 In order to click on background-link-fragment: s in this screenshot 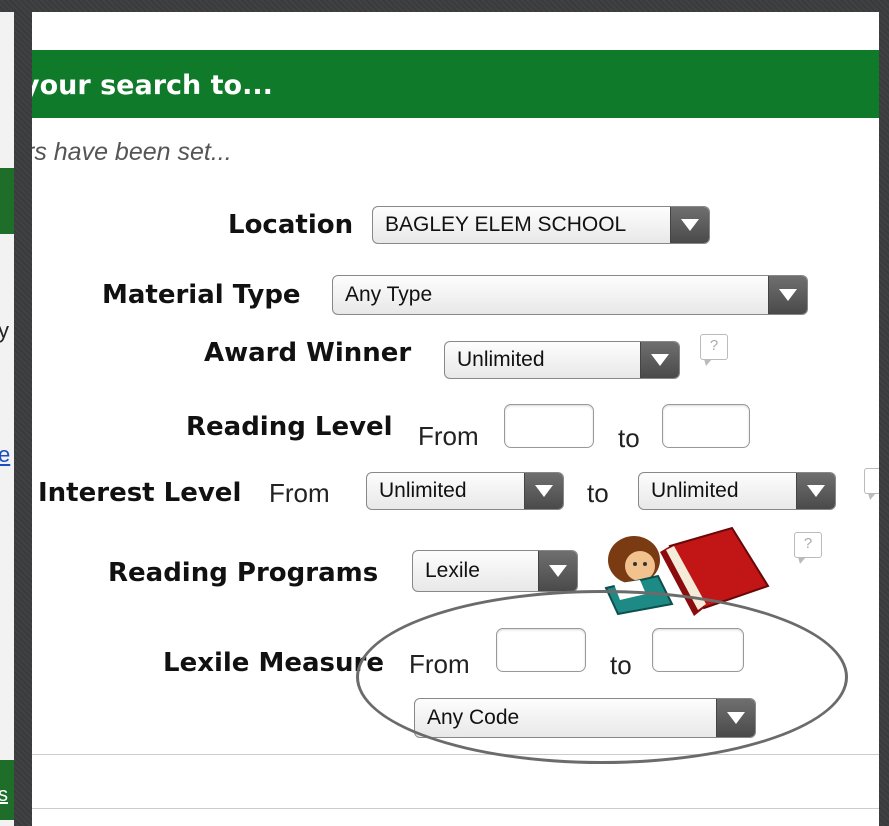, I will do `click(4, 795)`.